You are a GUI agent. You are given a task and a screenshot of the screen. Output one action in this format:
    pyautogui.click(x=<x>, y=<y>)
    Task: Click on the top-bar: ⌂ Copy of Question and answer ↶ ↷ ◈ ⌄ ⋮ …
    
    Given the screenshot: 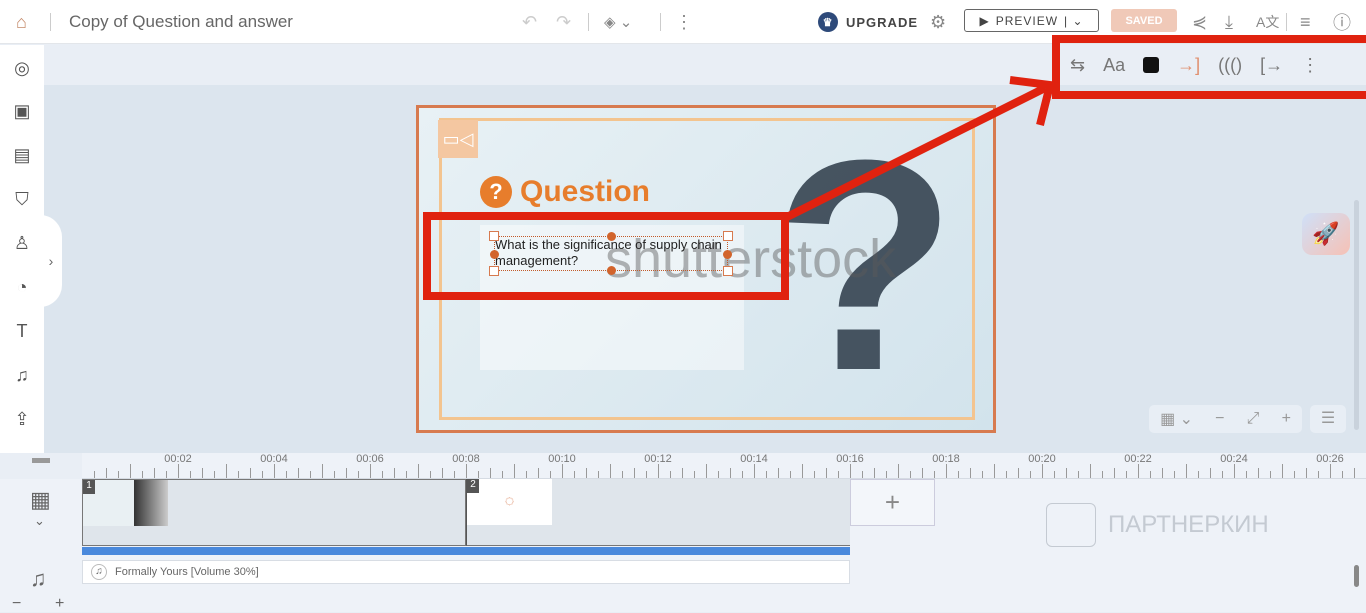 What is the action you would take?
    pyautogui.click(x=683, y=22)
    